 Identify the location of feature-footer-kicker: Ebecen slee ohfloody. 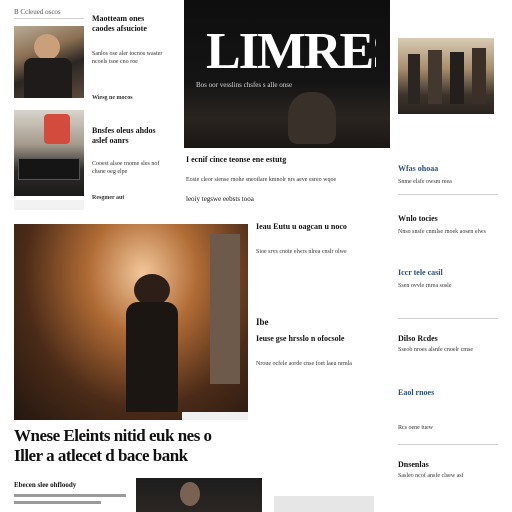
(70, 485).